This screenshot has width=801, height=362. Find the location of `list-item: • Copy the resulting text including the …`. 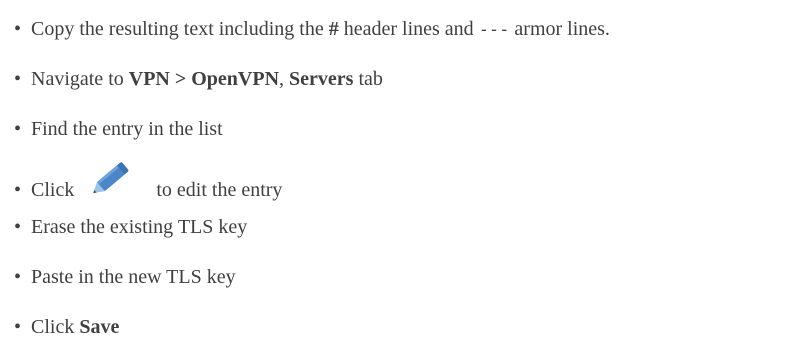

list-item: • Copy the resulting text including the … is located at coordinates (312, 29).